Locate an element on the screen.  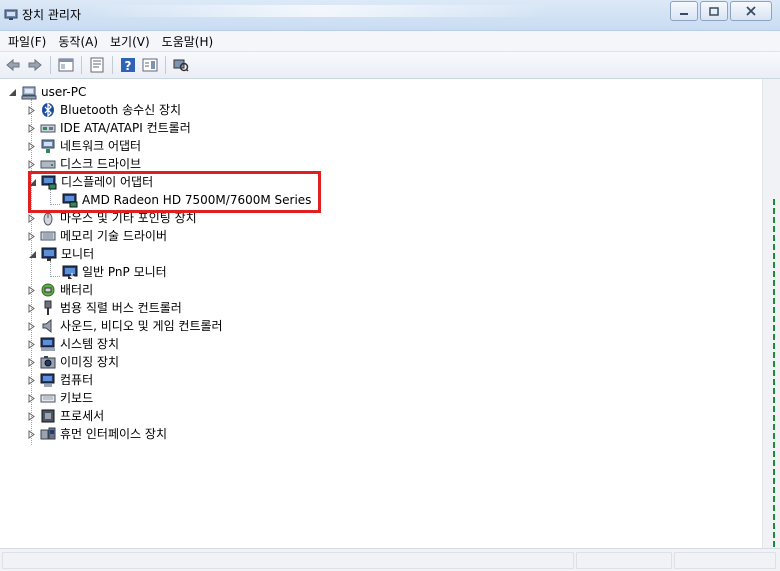
tree-node-label: 프로세서 is located at coordinates (82, 416).